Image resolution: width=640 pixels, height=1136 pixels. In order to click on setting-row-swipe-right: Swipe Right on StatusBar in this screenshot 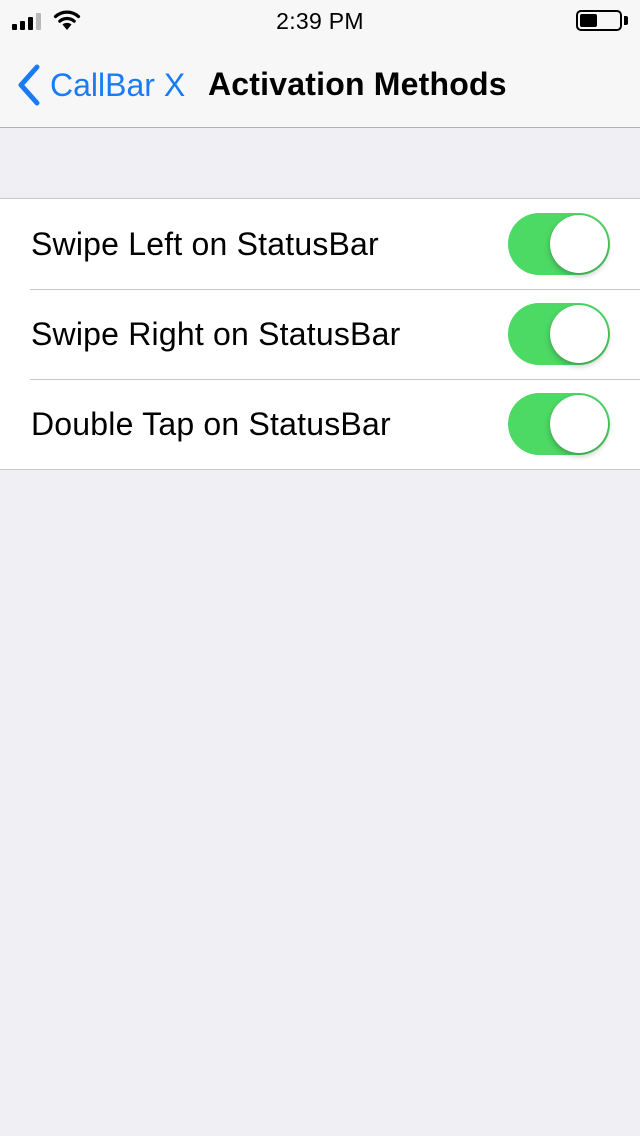, I will do `click(320, 334)`.